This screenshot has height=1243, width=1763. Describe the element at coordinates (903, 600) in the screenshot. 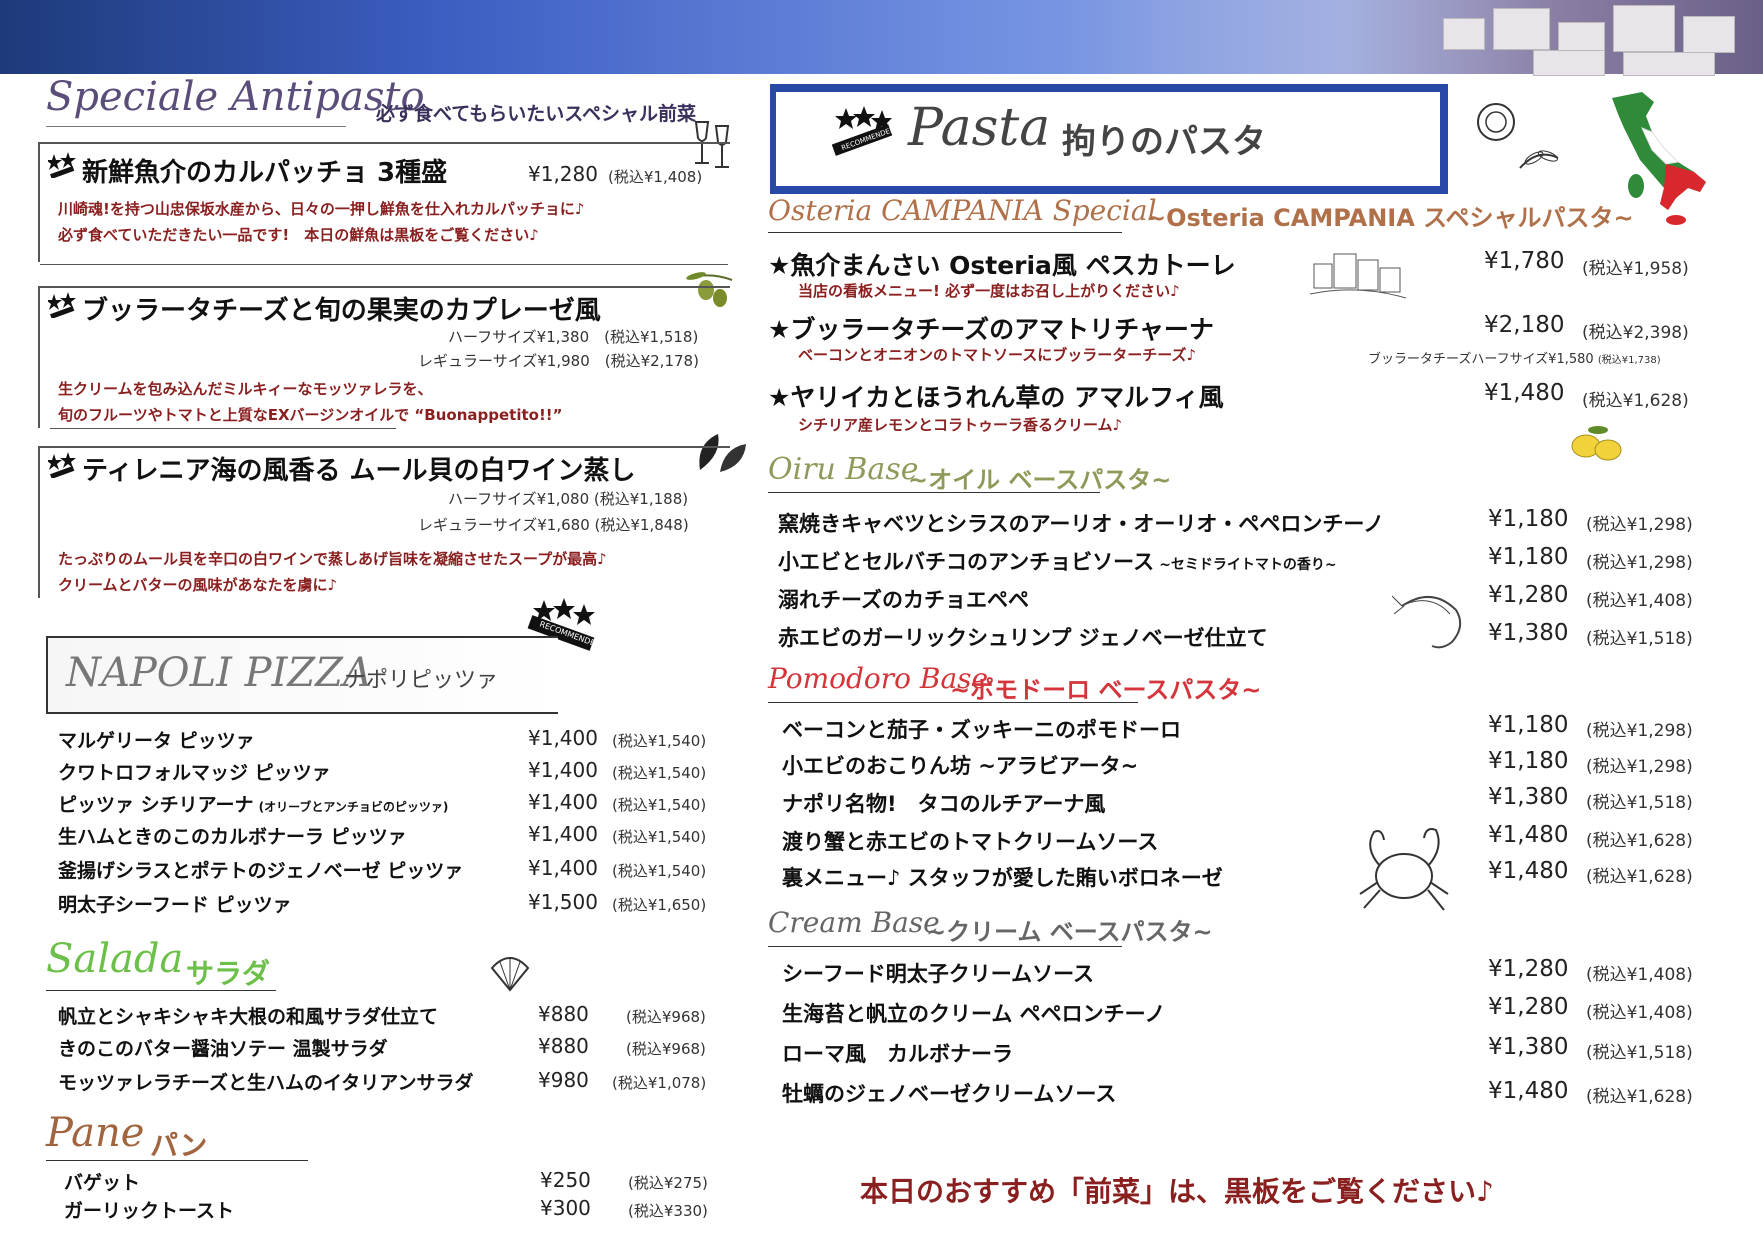

I see `oil-row-3: 溺れチーズのカチョエペペ` at that location.